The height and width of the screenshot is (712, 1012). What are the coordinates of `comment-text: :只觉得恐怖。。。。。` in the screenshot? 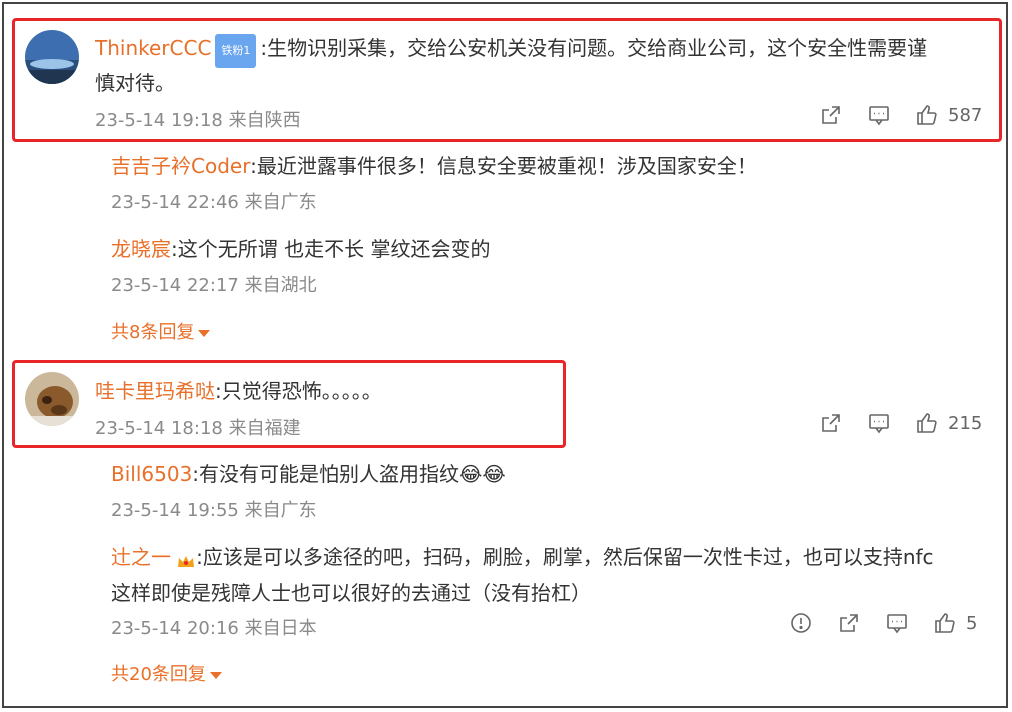 It's located at (298, 391).